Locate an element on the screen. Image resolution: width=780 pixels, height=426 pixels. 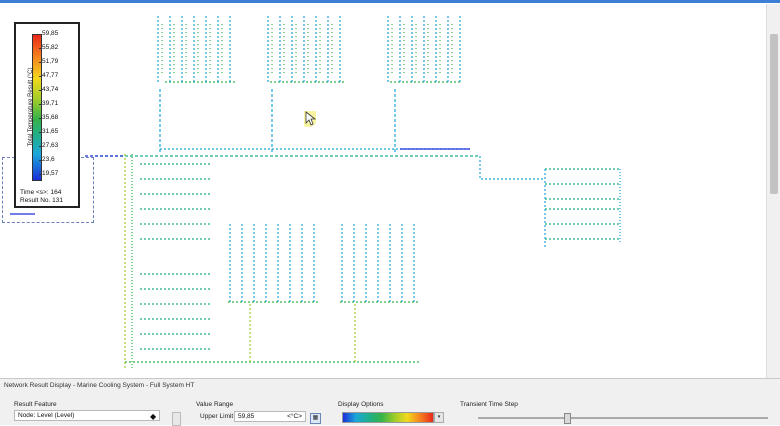
window-top-accent is located at coordinates (390, 1).